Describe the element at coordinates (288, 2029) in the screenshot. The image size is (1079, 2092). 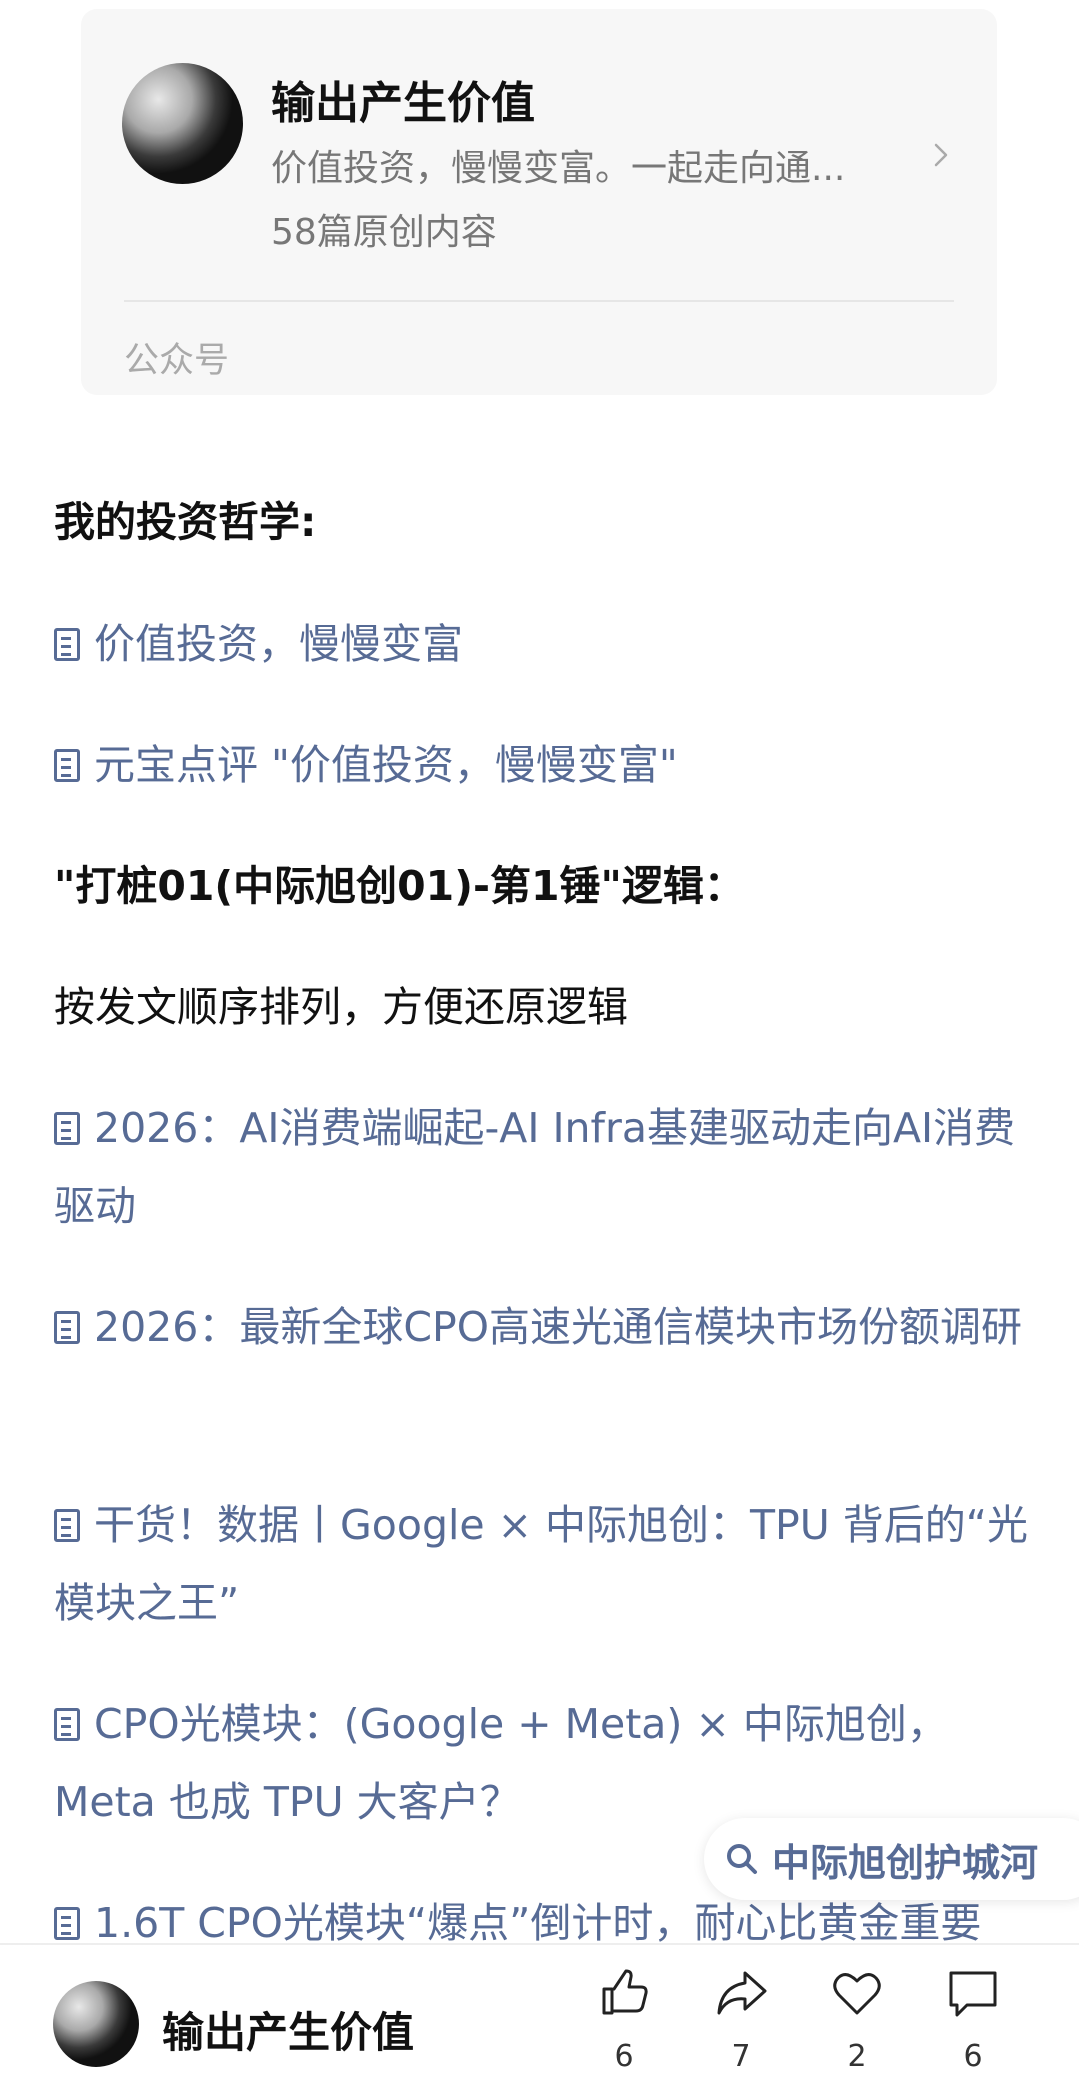
I see `bottom-account-name: 输出产生价值` at that location.